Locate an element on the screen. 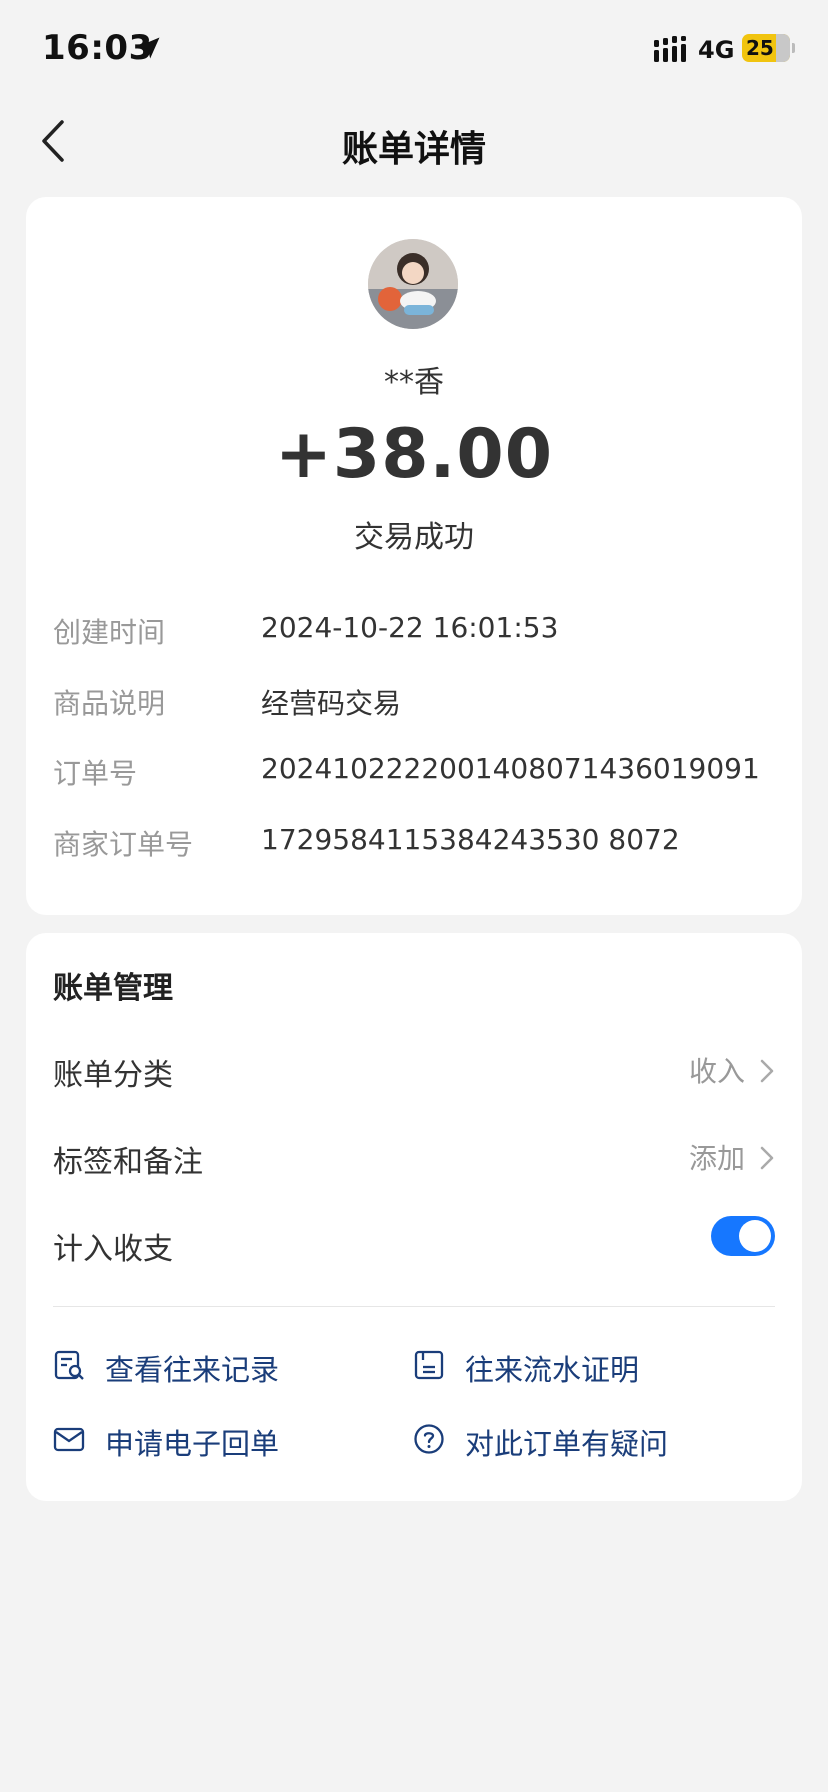  transaction-proof-label: 往来流水证明 is located at coordinates (552, 1370).